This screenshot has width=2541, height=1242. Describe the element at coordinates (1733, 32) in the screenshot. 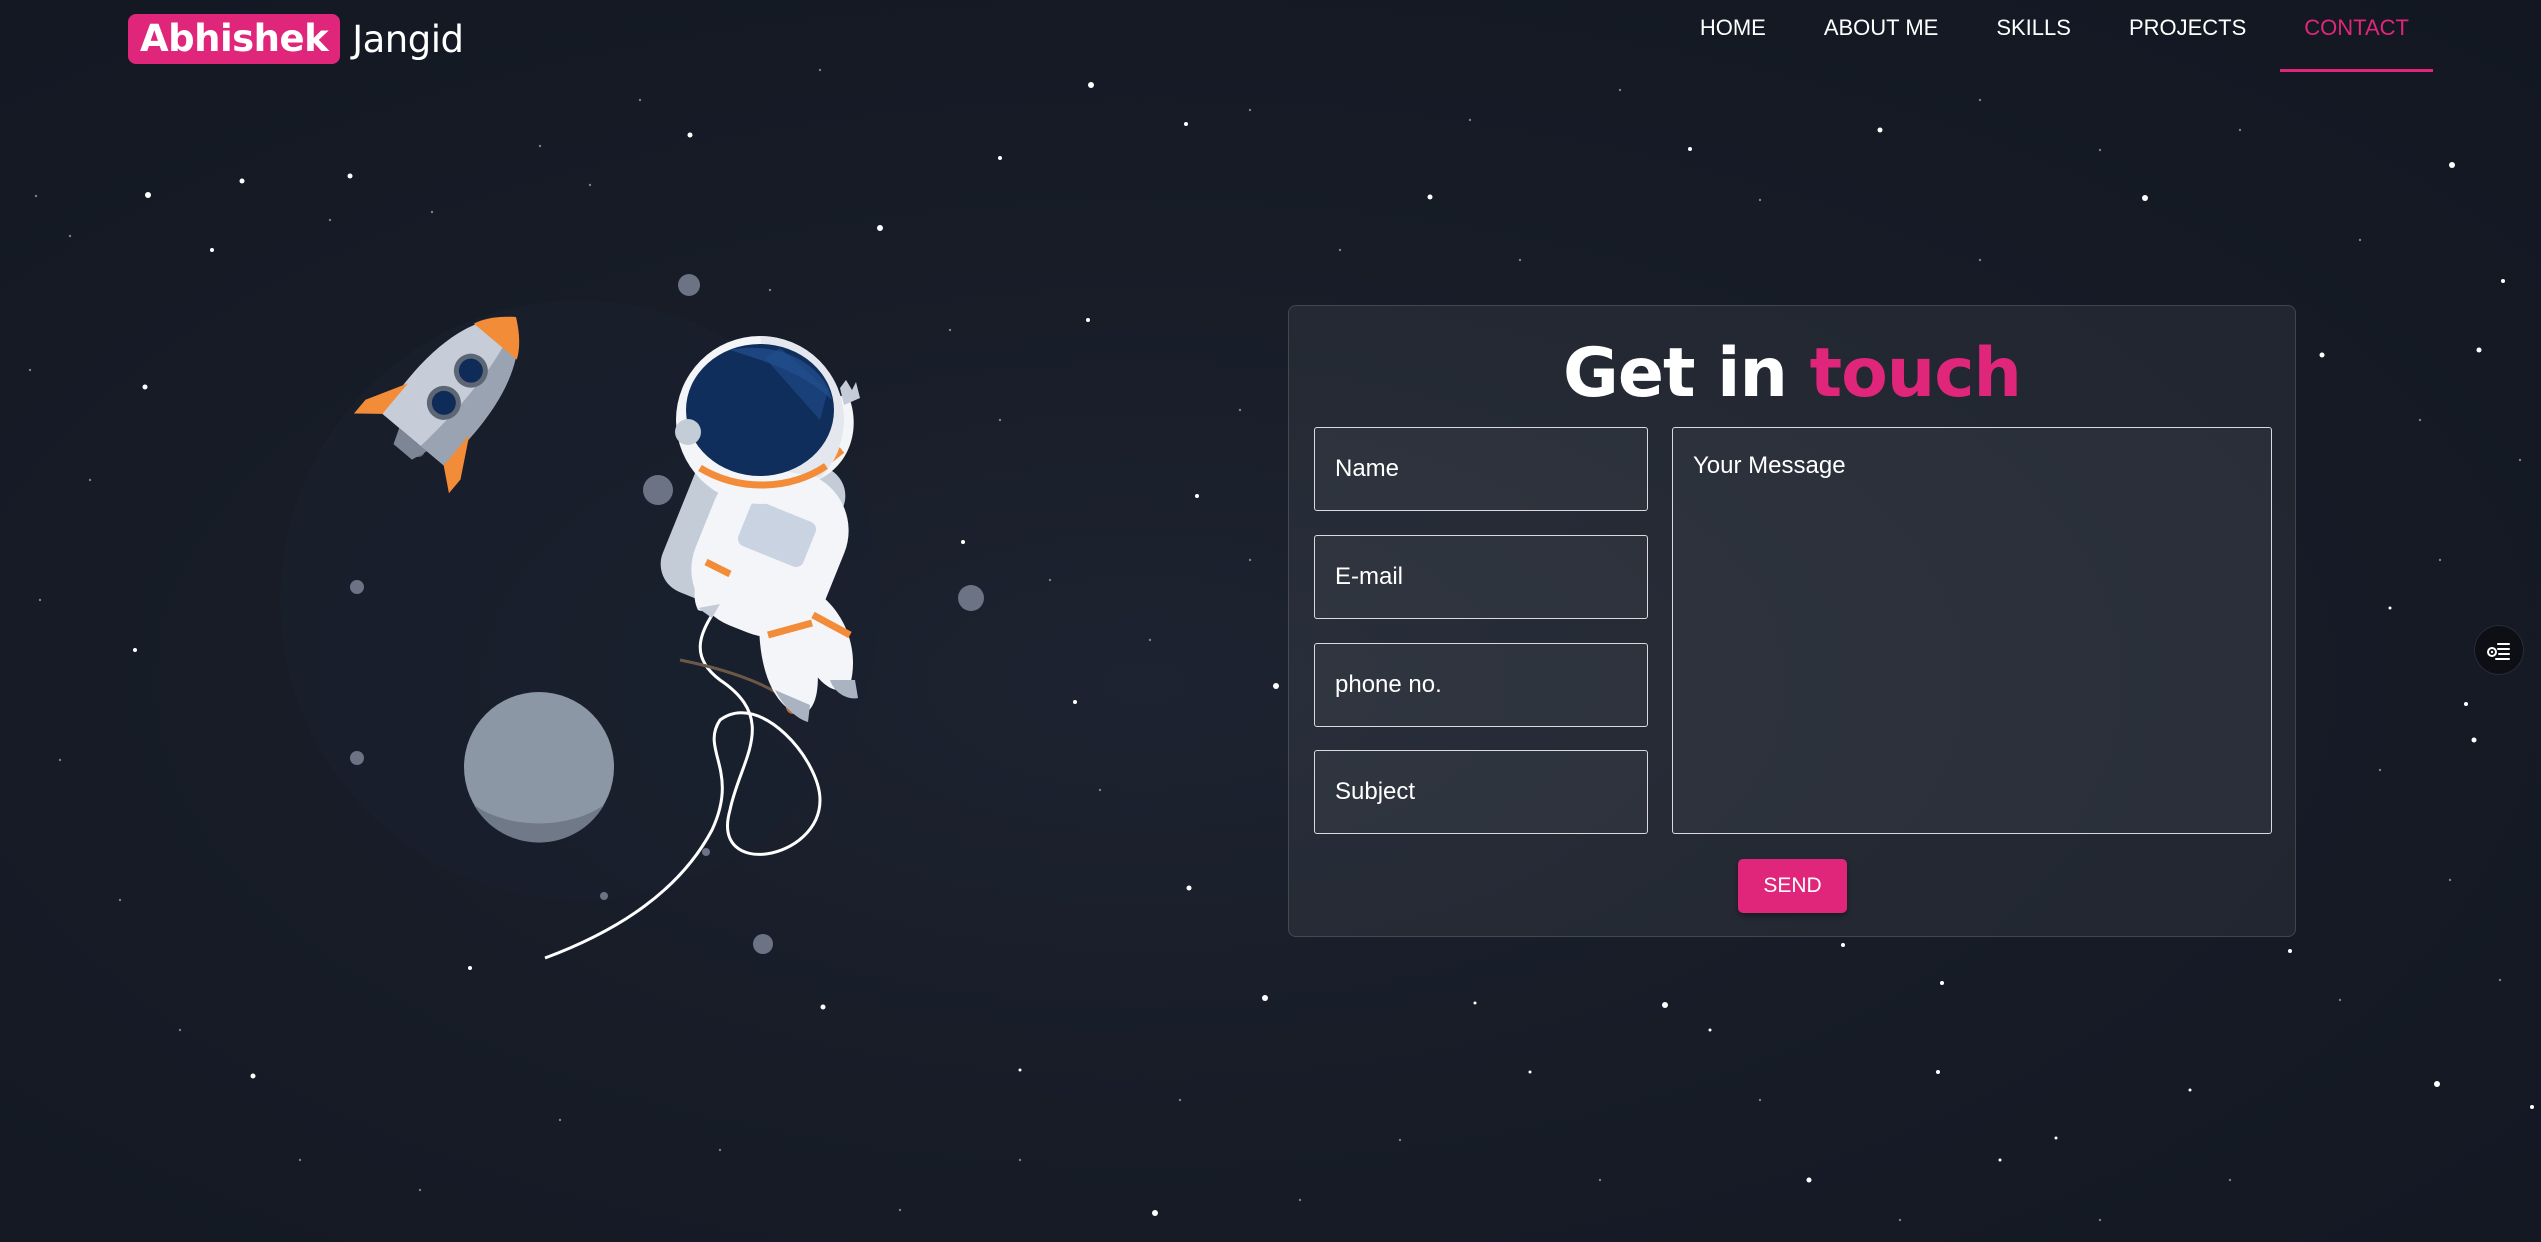

I see `nav-home: HOME` at that location.